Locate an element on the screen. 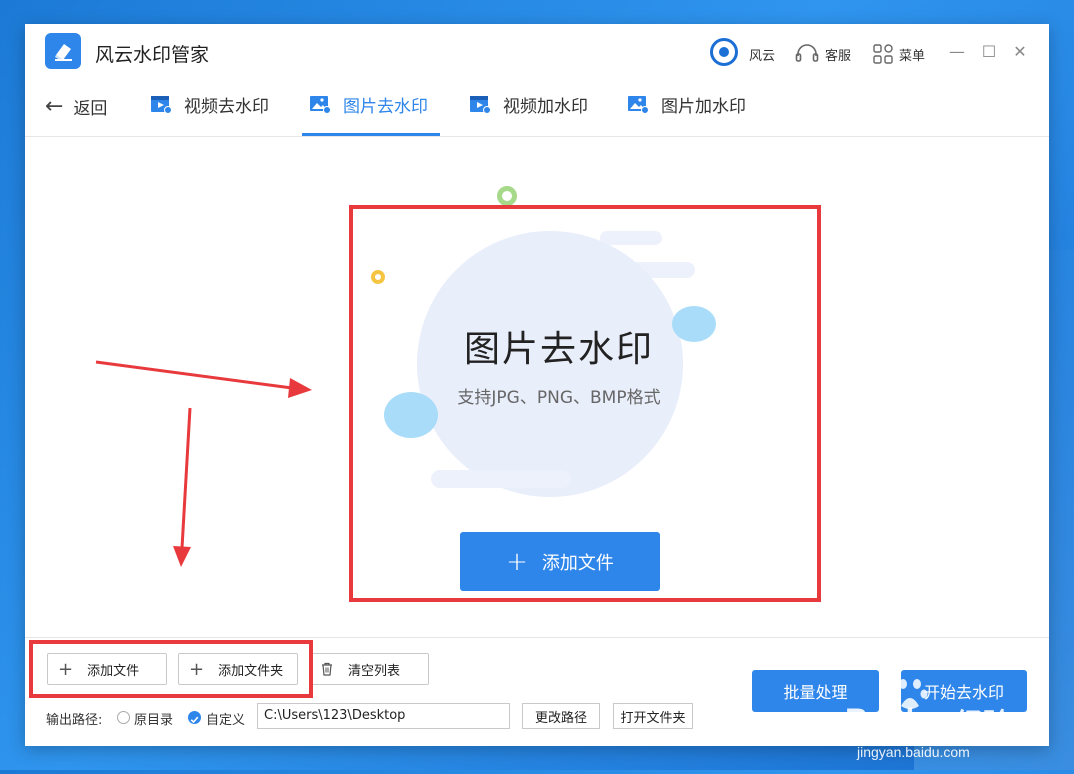 The width and height of the screenshot is (1074, 774). arrow-right-icon is located at coordinates (203, 379).